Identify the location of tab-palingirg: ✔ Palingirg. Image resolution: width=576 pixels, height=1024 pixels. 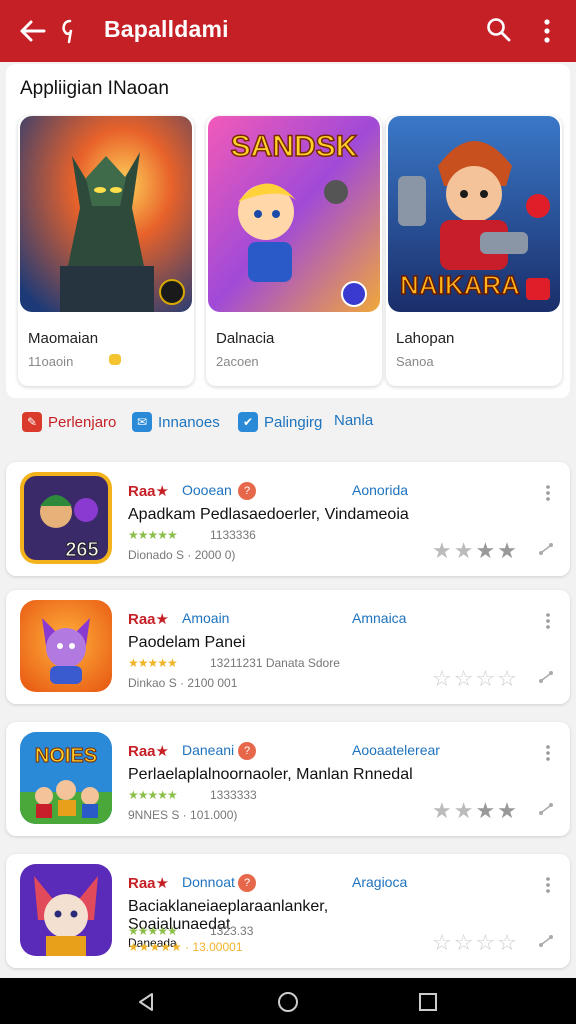
(280, 422).